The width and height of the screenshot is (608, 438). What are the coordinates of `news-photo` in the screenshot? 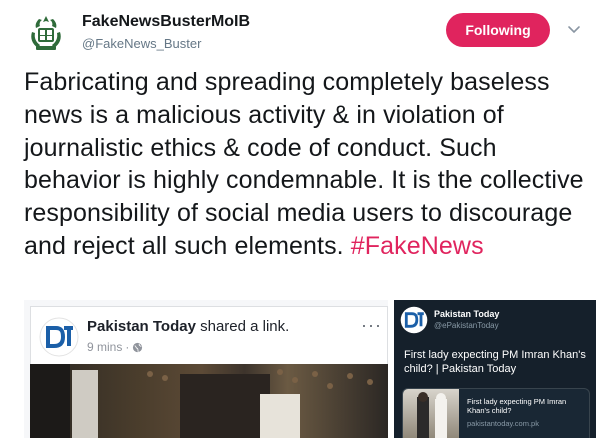 It's located at (209, 401).